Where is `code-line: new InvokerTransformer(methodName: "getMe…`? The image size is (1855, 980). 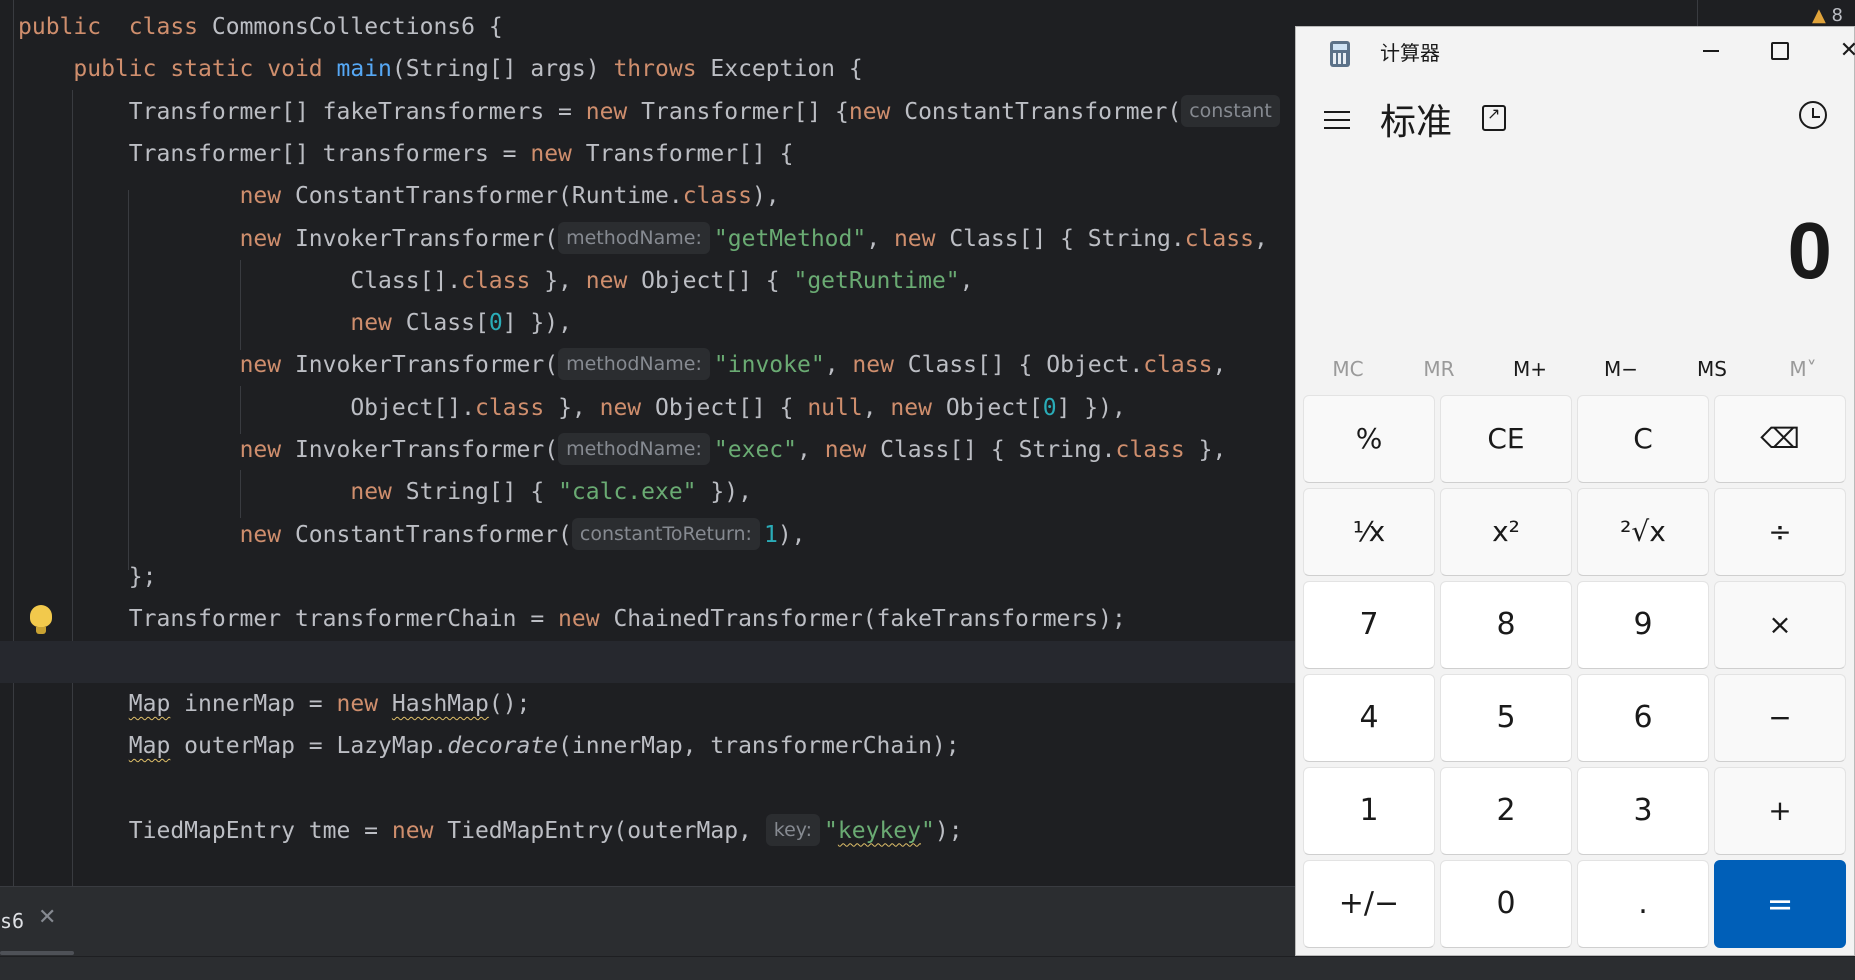 code-line: new InvokerTransformer(methodName: "getMe… is located at coordinates (643, 239).